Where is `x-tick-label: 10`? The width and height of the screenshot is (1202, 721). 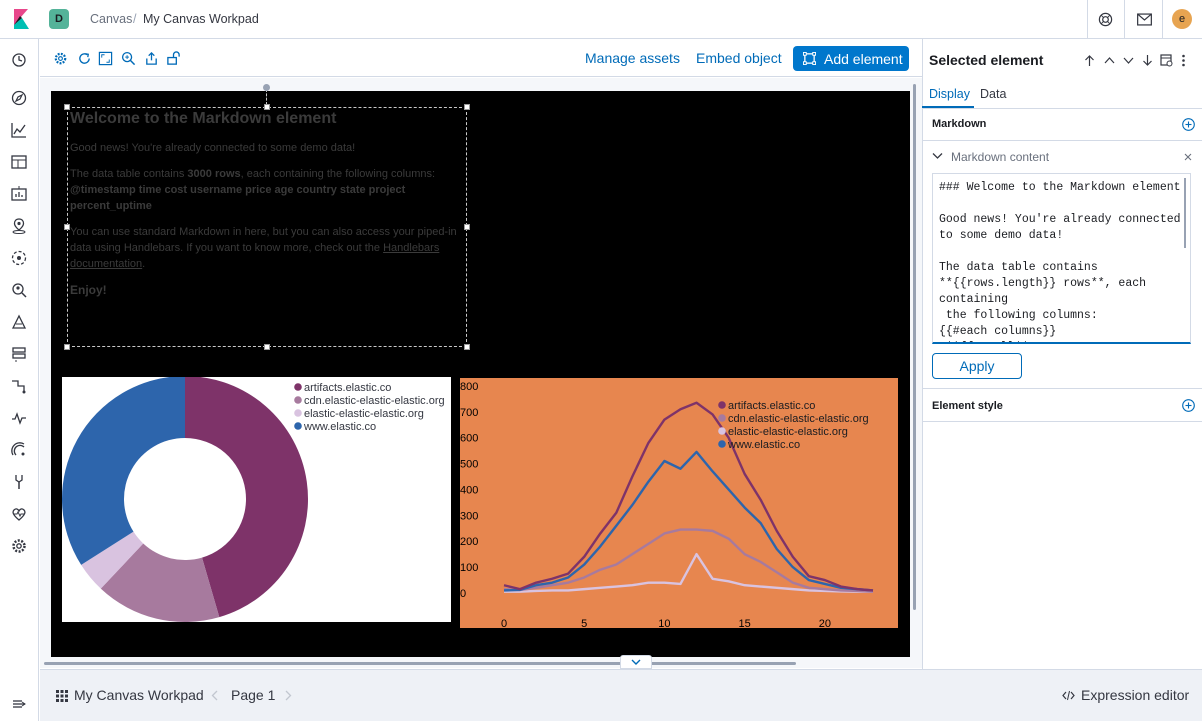 x-tick-label: 10 is located at coordinates (664, 623).